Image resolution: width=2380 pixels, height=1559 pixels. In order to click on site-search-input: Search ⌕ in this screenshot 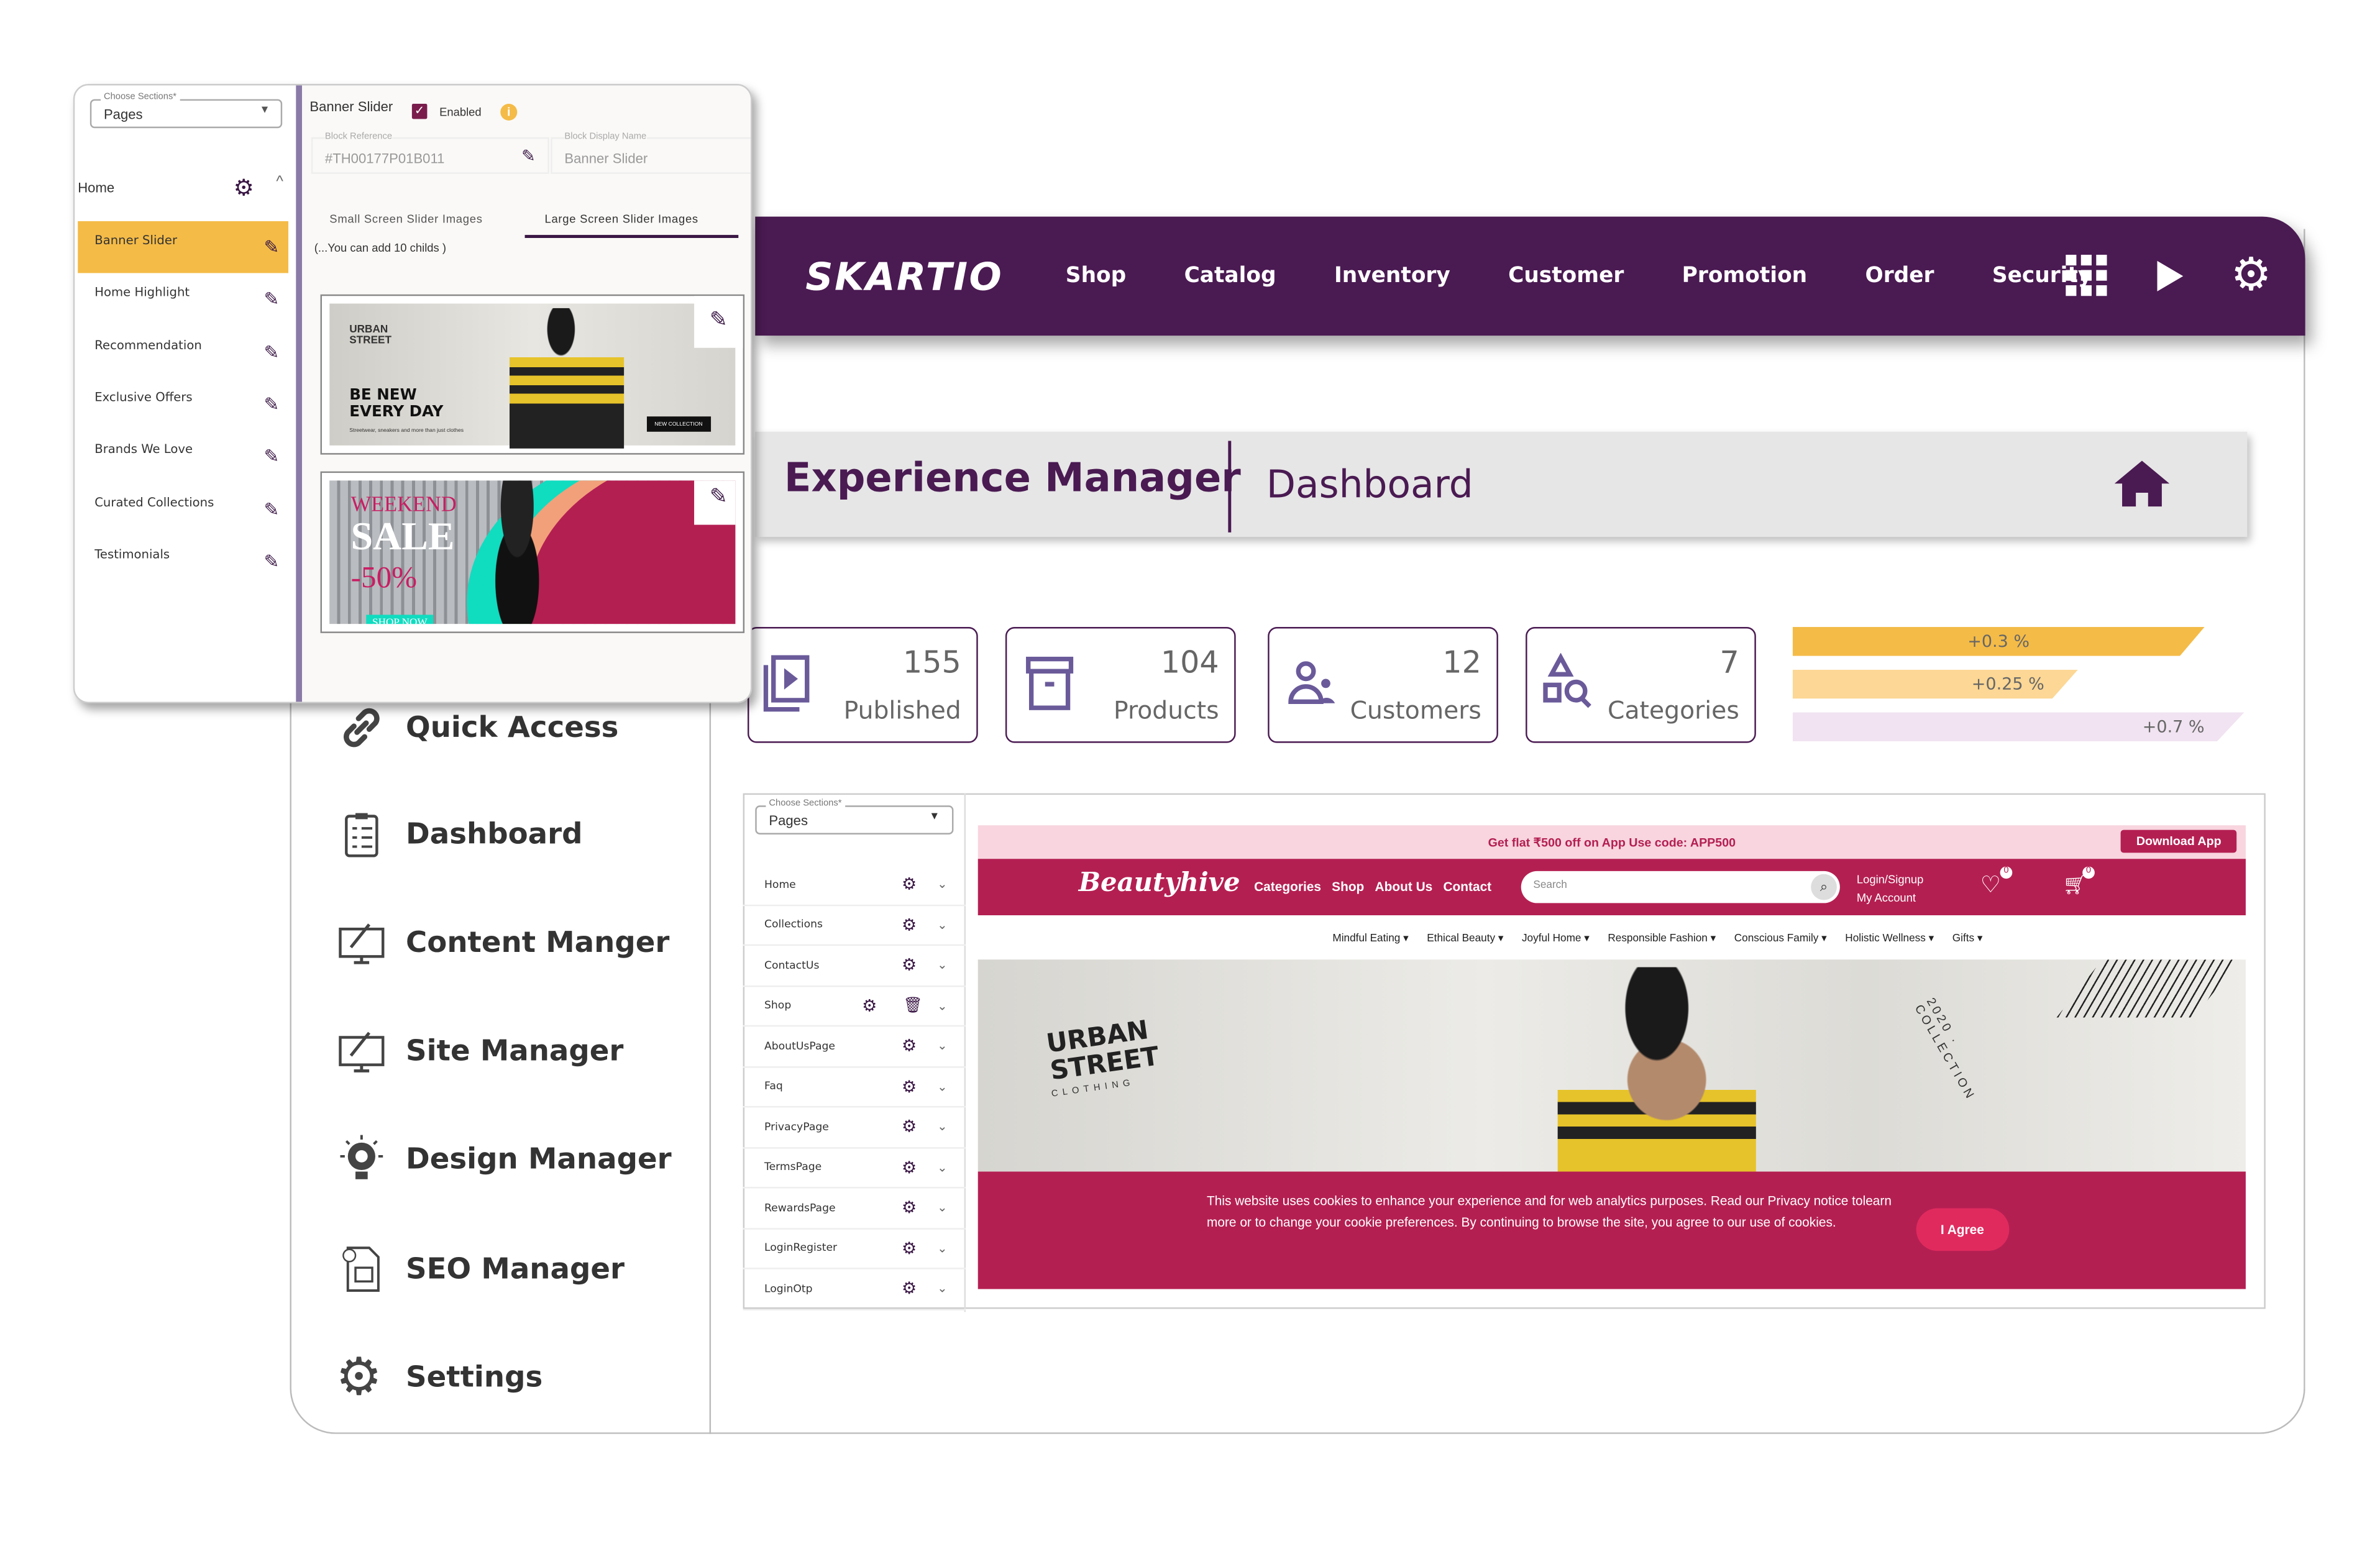, I will do `click(1681, 887)`.